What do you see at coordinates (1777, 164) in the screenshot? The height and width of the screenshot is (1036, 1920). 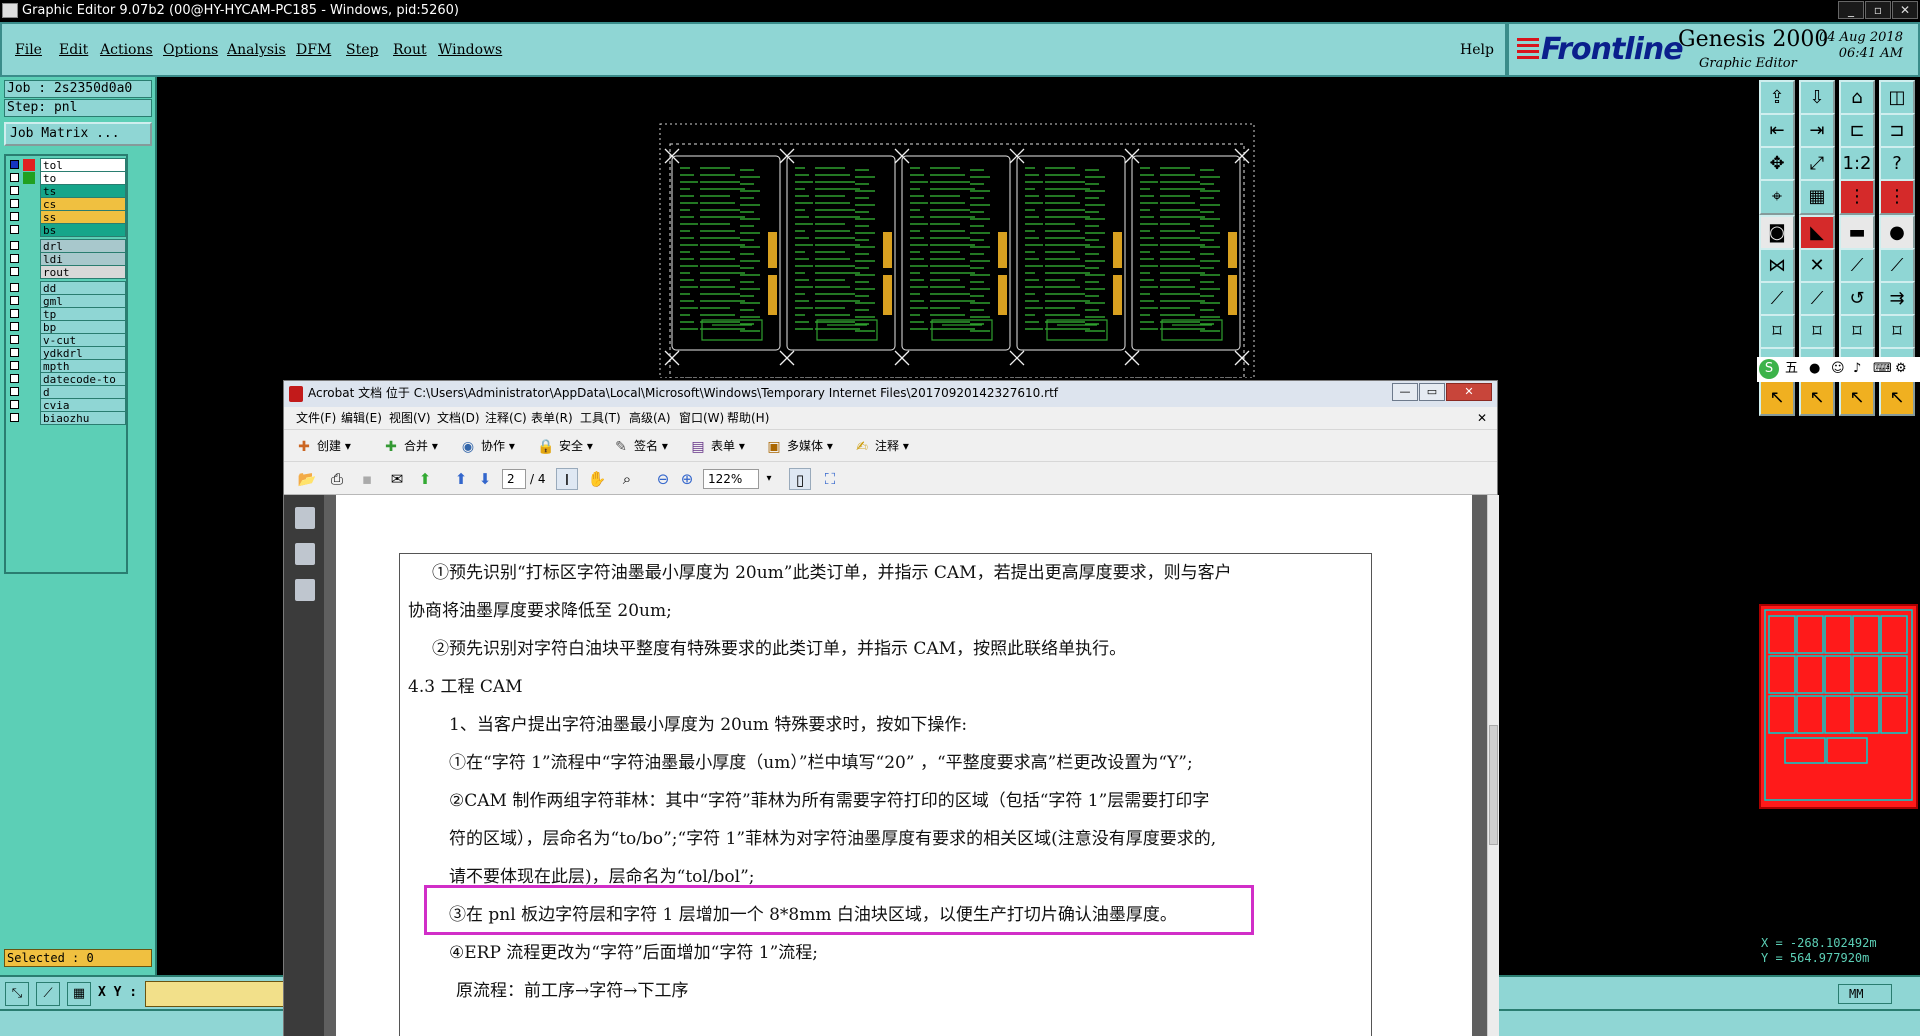 I see `fit-all-tool-icon: ✥` at bounding box center [1777, 164].